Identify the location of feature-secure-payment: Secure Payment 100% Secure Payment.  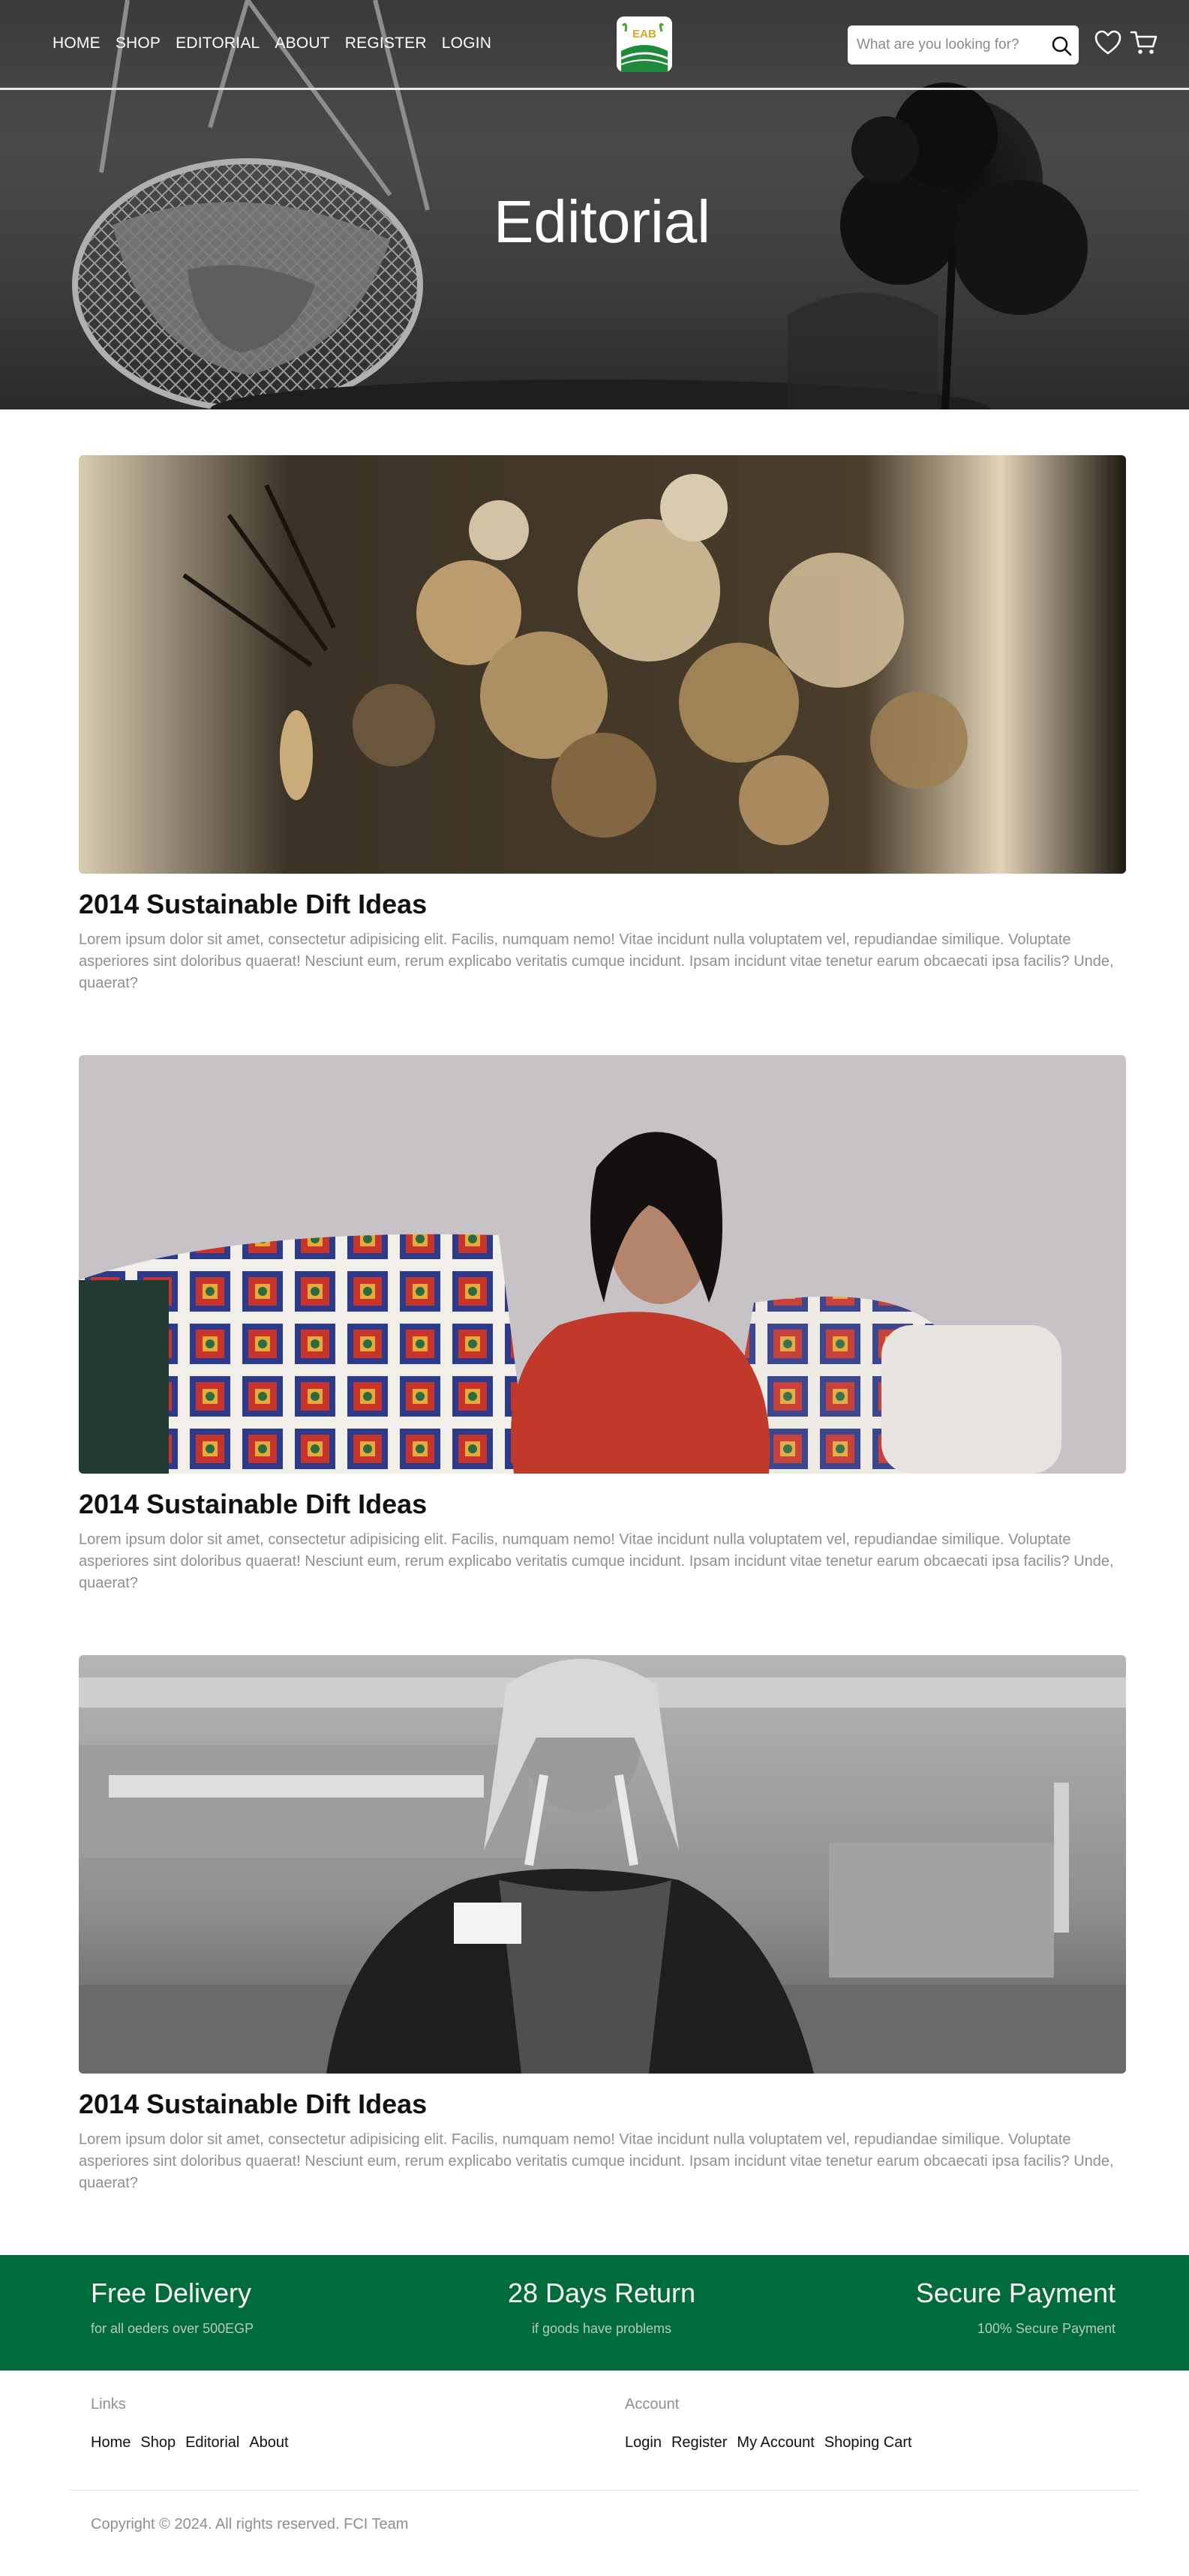
(965, 2308).